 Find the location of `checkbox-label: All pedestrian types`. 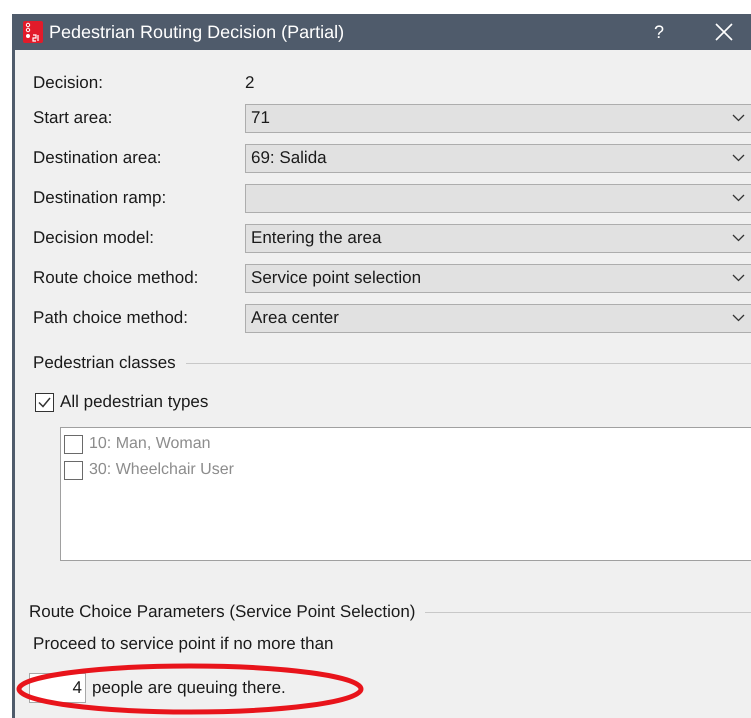

checkbox-label: All pedestrian types is located at coordinates (134, 402).